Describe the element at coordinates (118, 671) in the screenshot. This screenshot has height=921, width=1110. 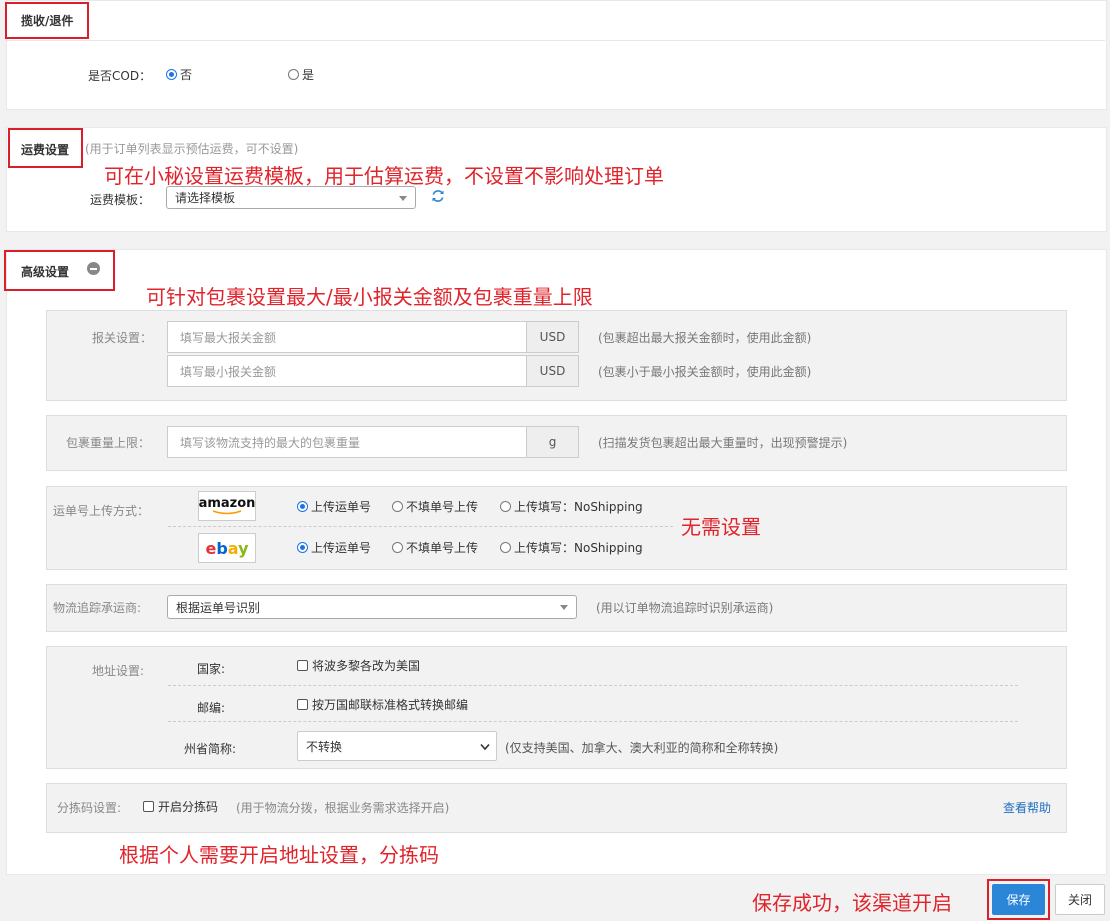
I see `address-label: 地址设置:` at that location.